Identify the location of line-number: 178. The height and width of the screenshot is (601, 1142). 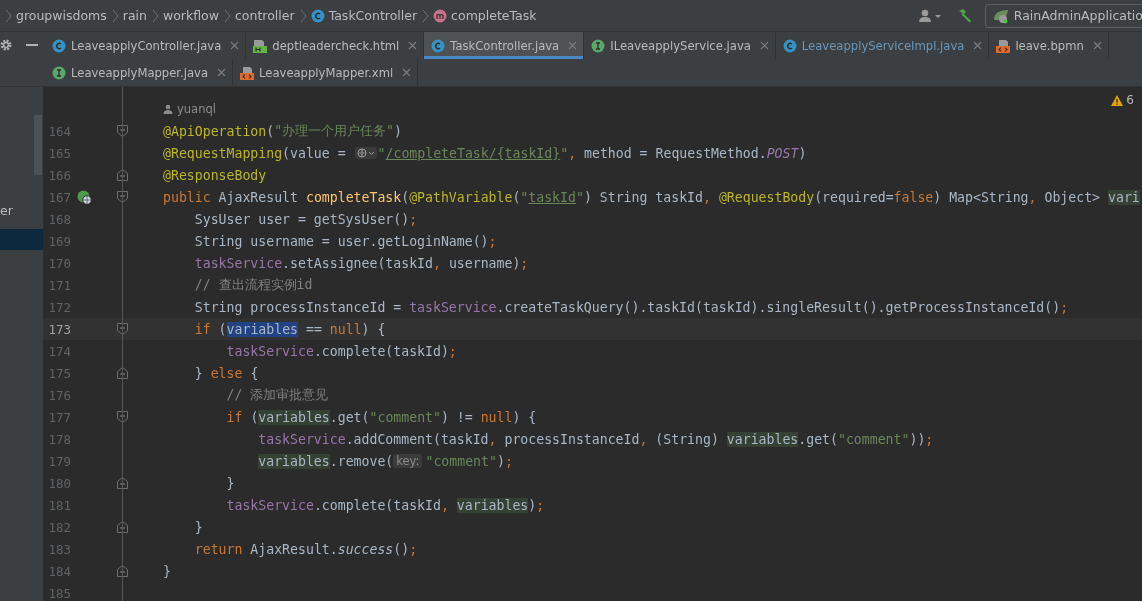
(59, 439).